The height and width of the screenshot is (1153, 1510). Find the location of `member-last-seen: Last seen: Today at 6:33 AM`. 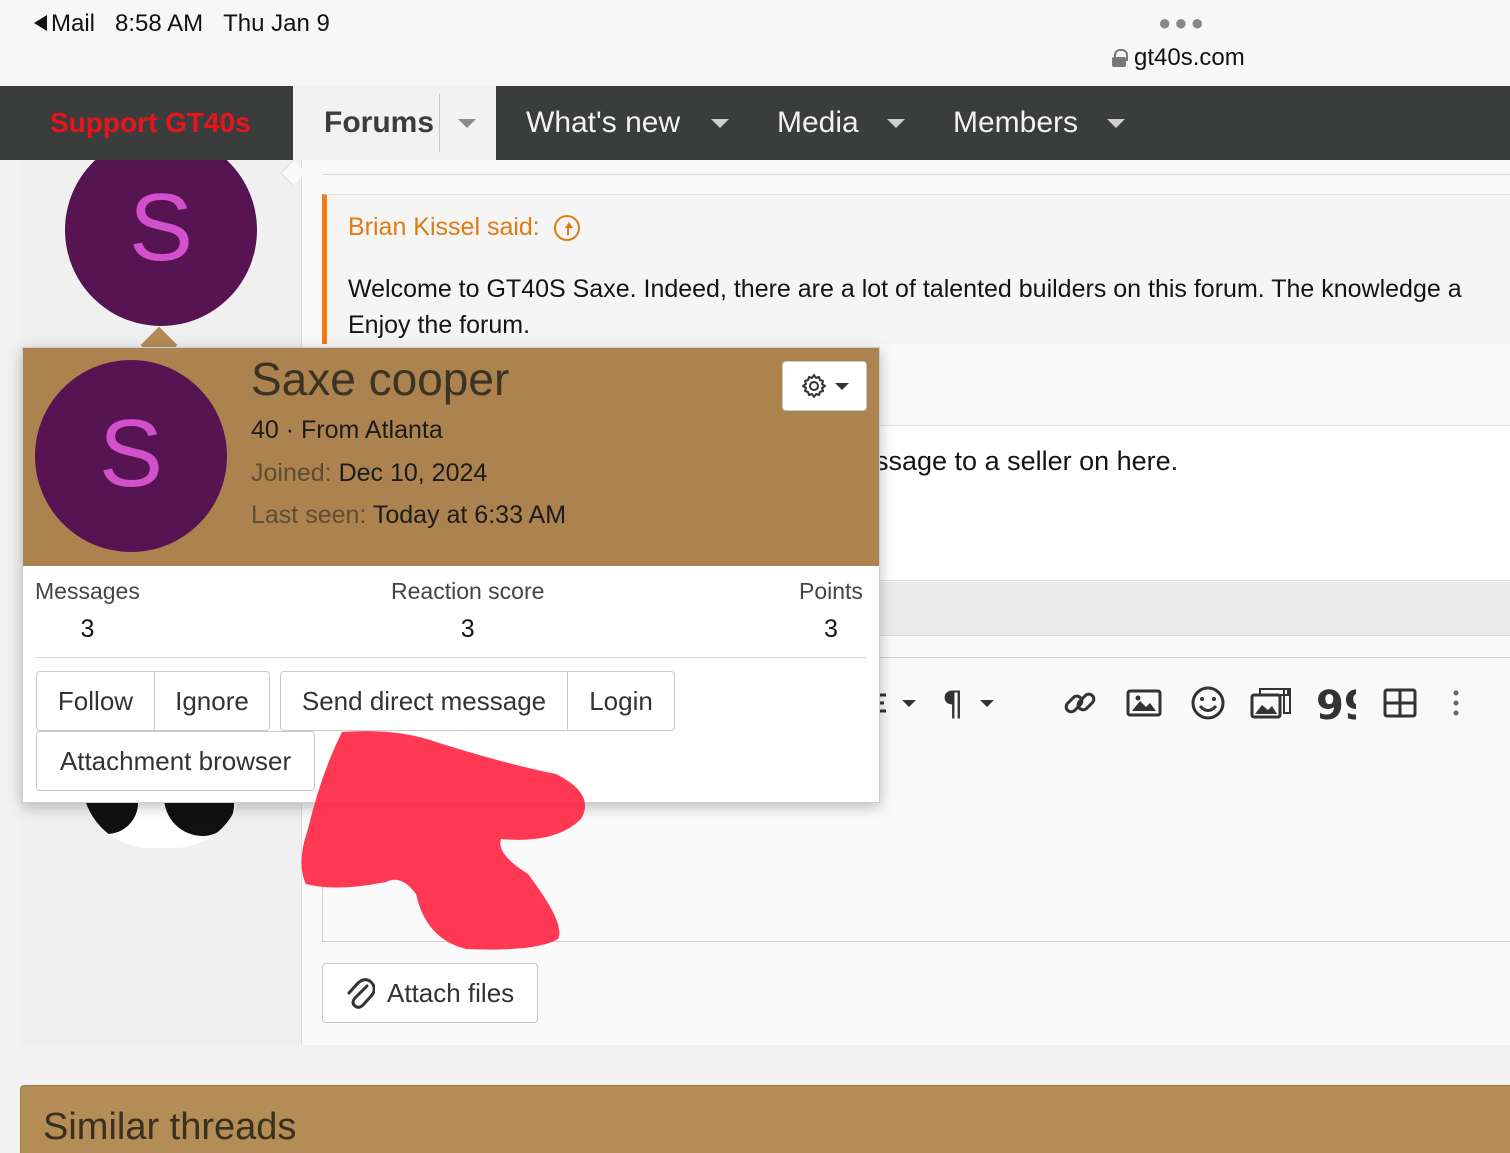

member-last-seen: Last seen: Today at 6:33 AM is located at coordinates (409, 515).